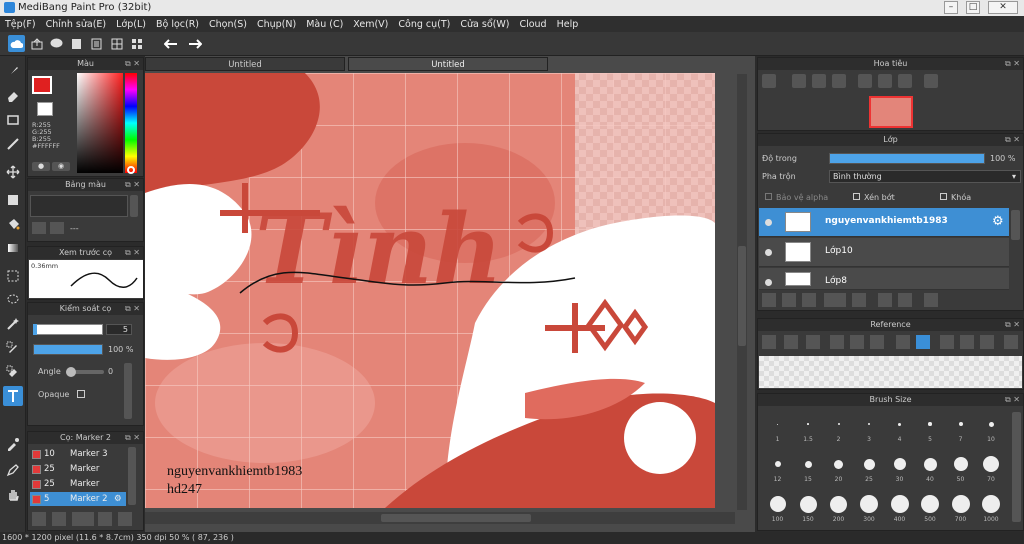 The image size is (1024, 544). Describe the element at coordinates (777, 430) in the screenshot. I see `brush-size-1: 1` at that location.